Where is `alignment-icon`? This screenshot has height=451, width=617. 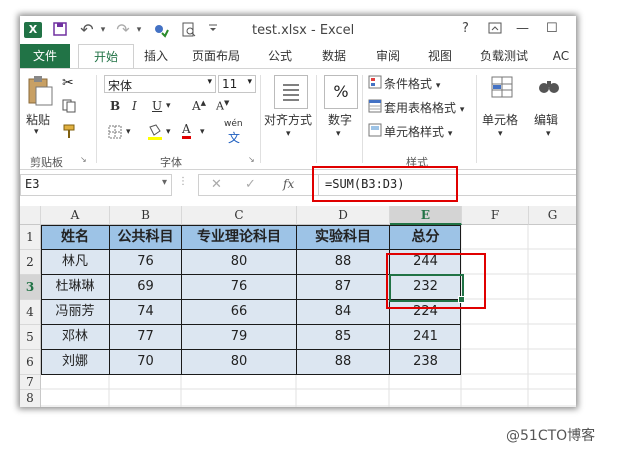 alignment-icon is located at coordinates (291, 92).